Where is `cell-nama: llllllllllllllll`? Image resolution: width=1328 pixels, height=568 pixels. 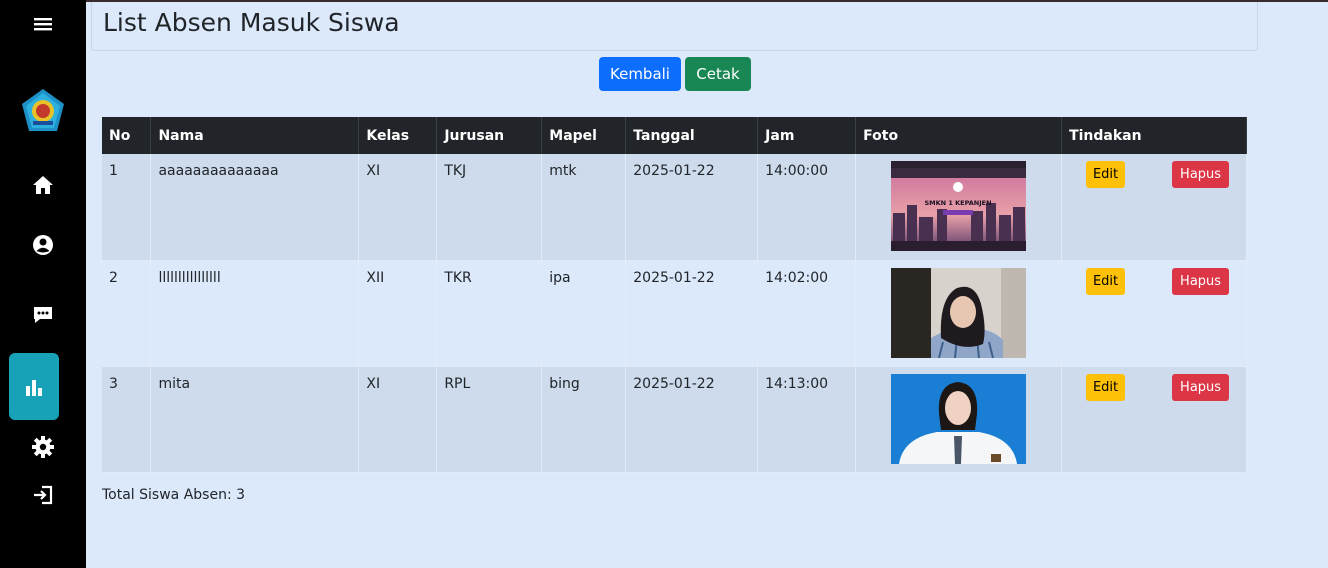 cell-nama: llllllllllllllll is located at coordinates (255, 313).